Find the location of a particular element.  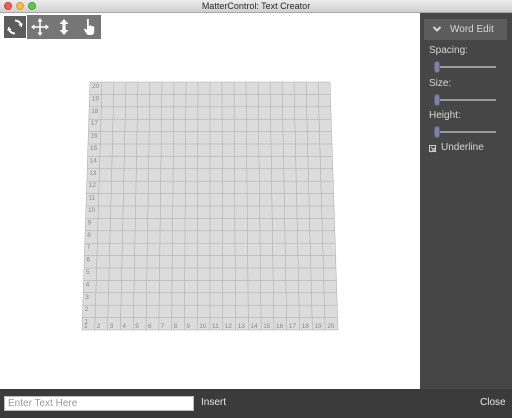

y-axis-tick-label: 6 is located at coordinates (88, 260).